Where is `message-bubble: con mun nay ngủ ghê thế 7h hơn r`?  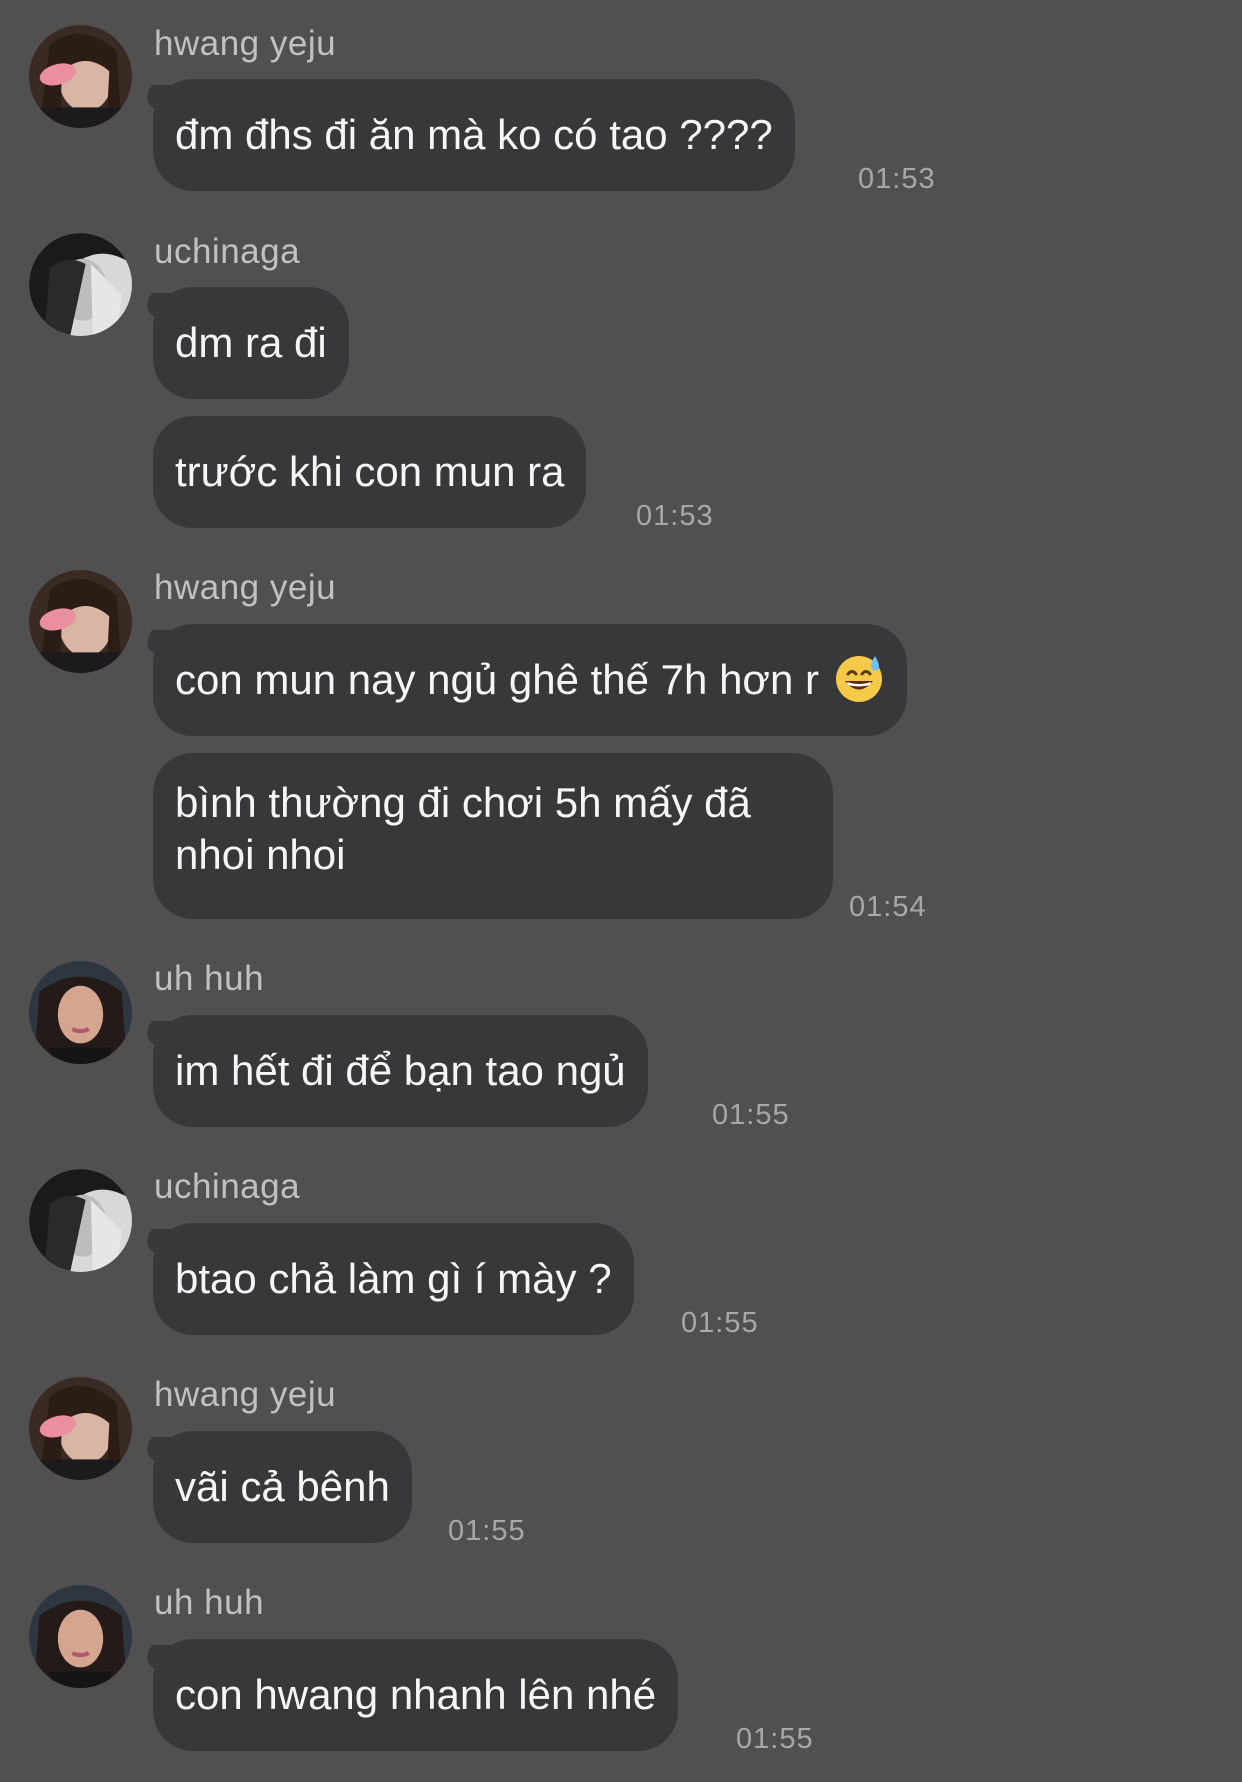
message-bubble: con mun nay ngủ ghê thế 7h hơn r is located at coordinates (530, 680).